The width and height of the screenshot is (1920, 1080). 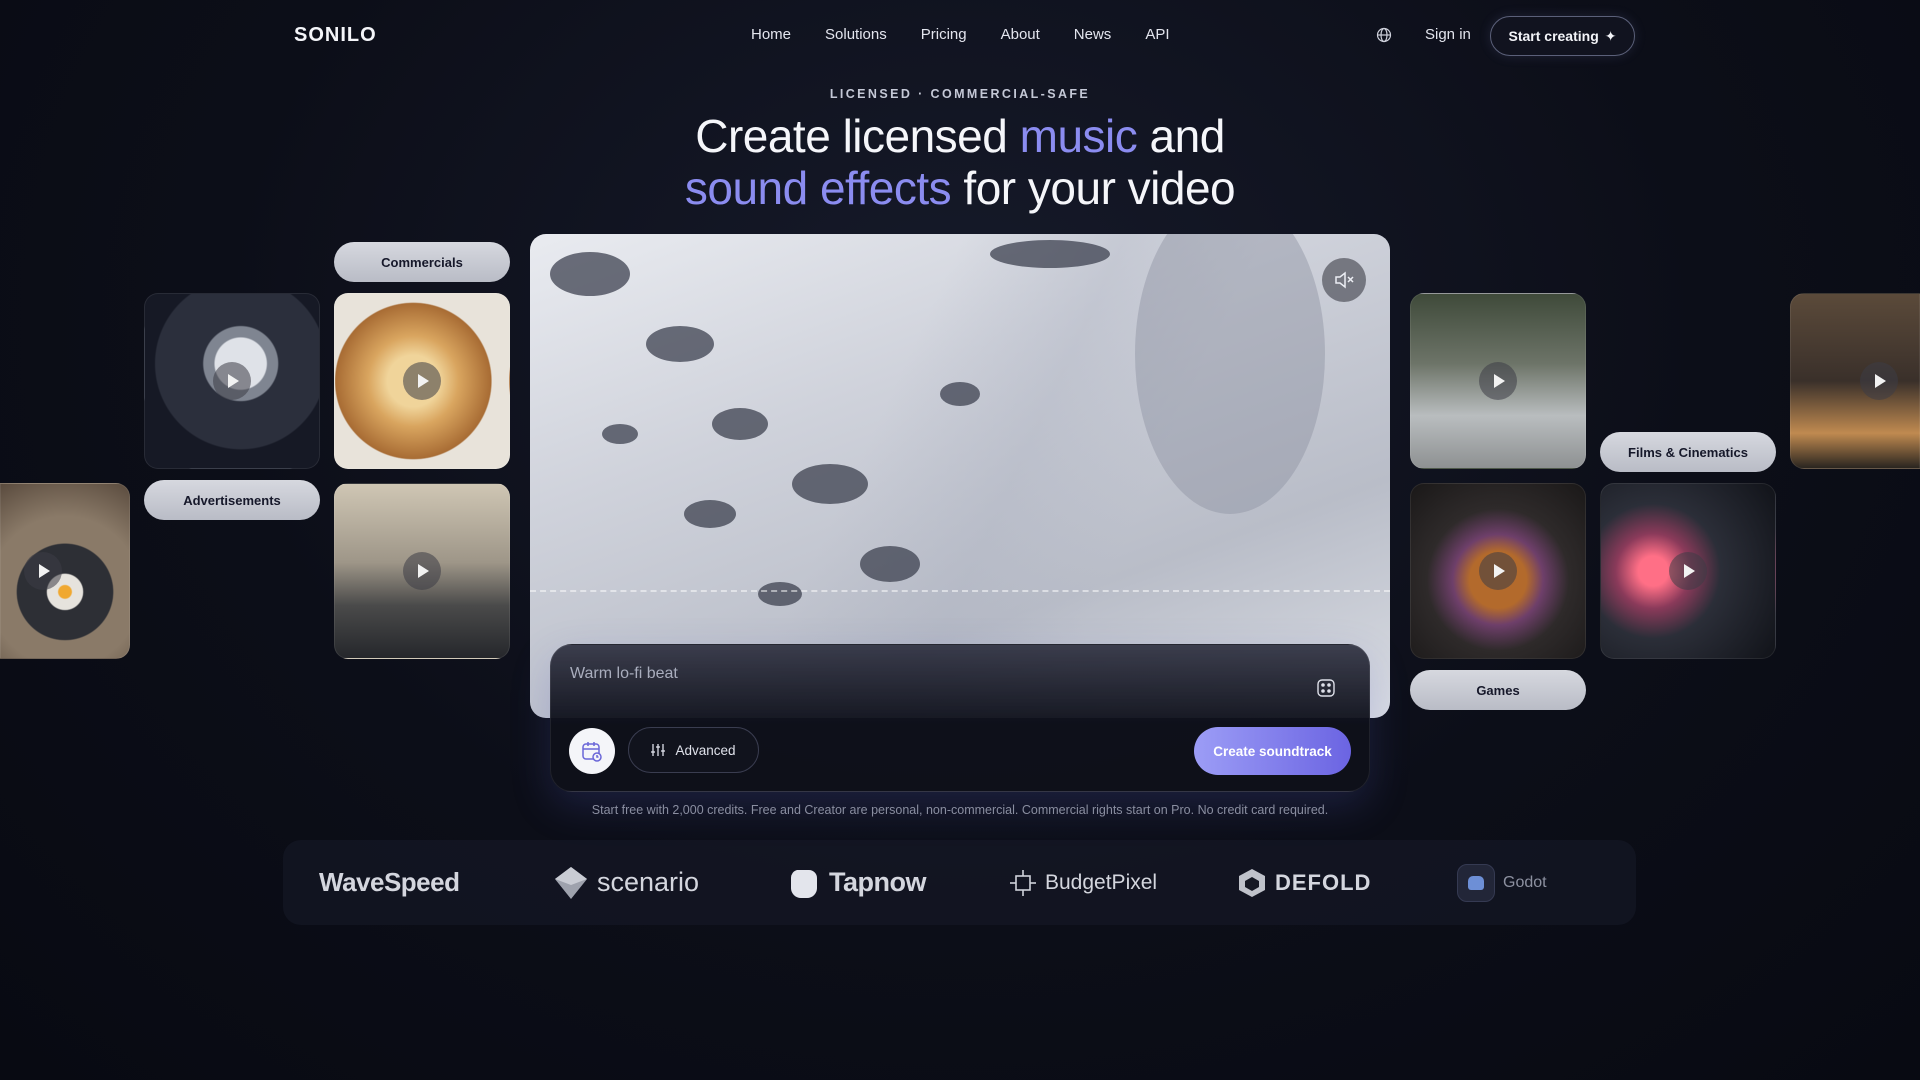 What do you see at coordinates (648, 882) in the screenshot?
I see `partner-name: scenario` at bounding box center [648, 882].